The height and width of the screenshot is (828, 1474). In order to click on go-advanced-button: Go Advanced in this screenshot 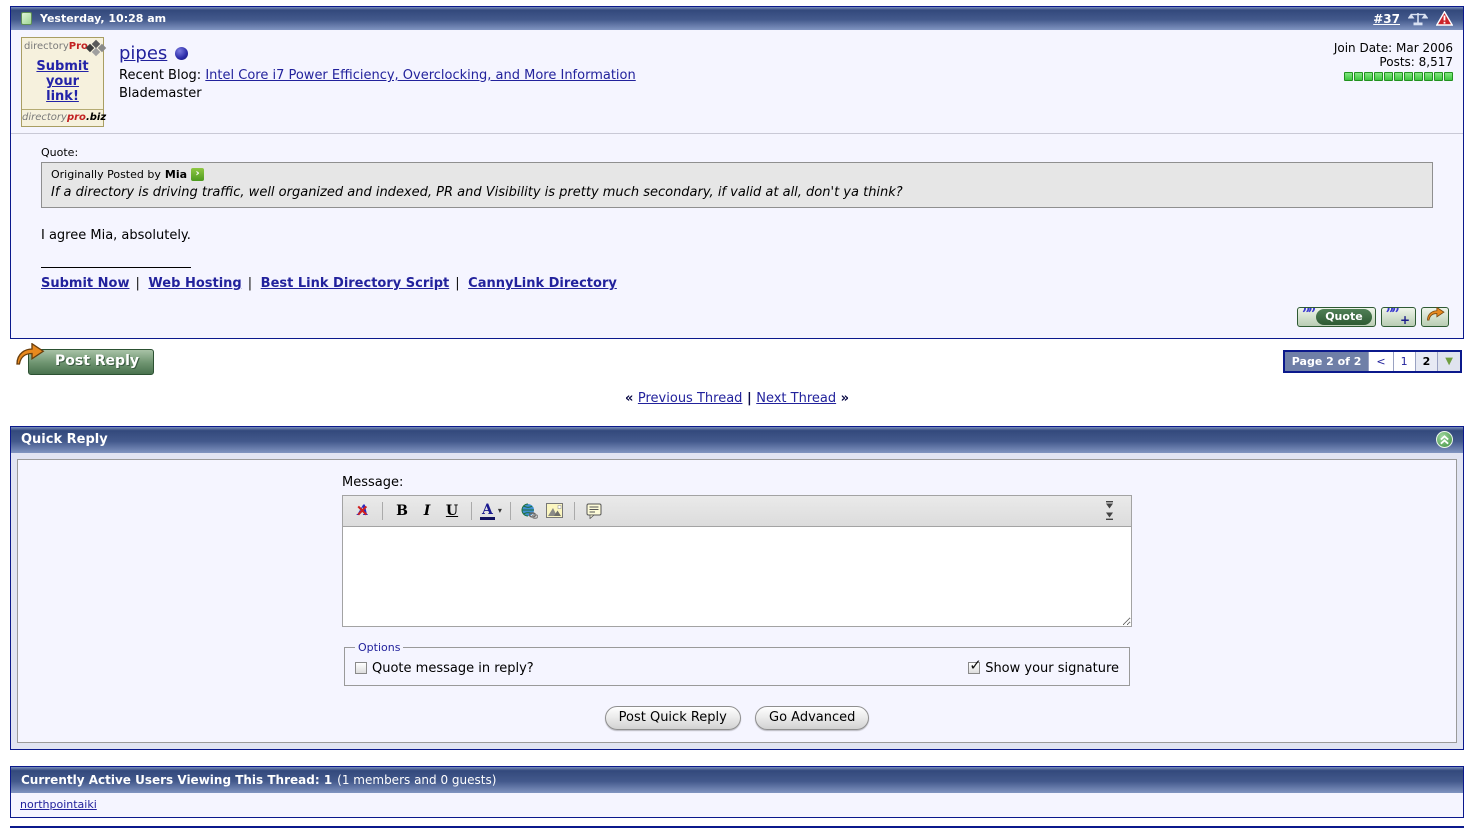, I will do `click(812, 717)`.